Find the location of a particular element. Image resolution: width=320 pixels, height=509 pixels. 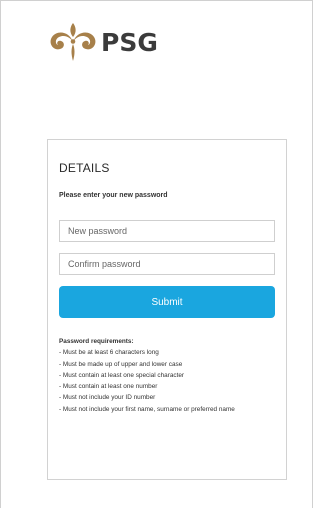

brand-name: PSG is located at coordinates (129, 42).